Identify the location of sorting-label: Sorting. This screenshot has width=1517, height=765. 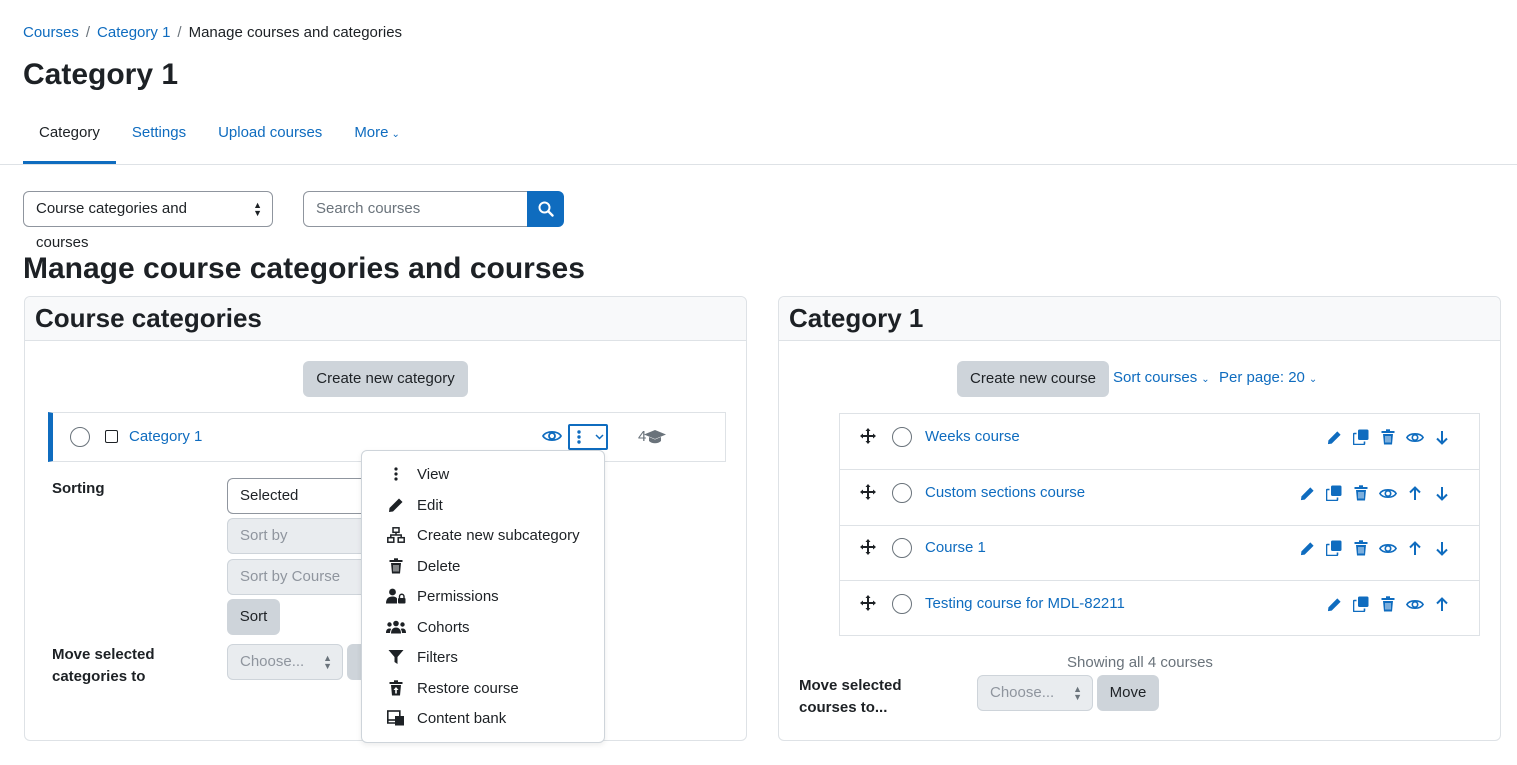
(78, 488).